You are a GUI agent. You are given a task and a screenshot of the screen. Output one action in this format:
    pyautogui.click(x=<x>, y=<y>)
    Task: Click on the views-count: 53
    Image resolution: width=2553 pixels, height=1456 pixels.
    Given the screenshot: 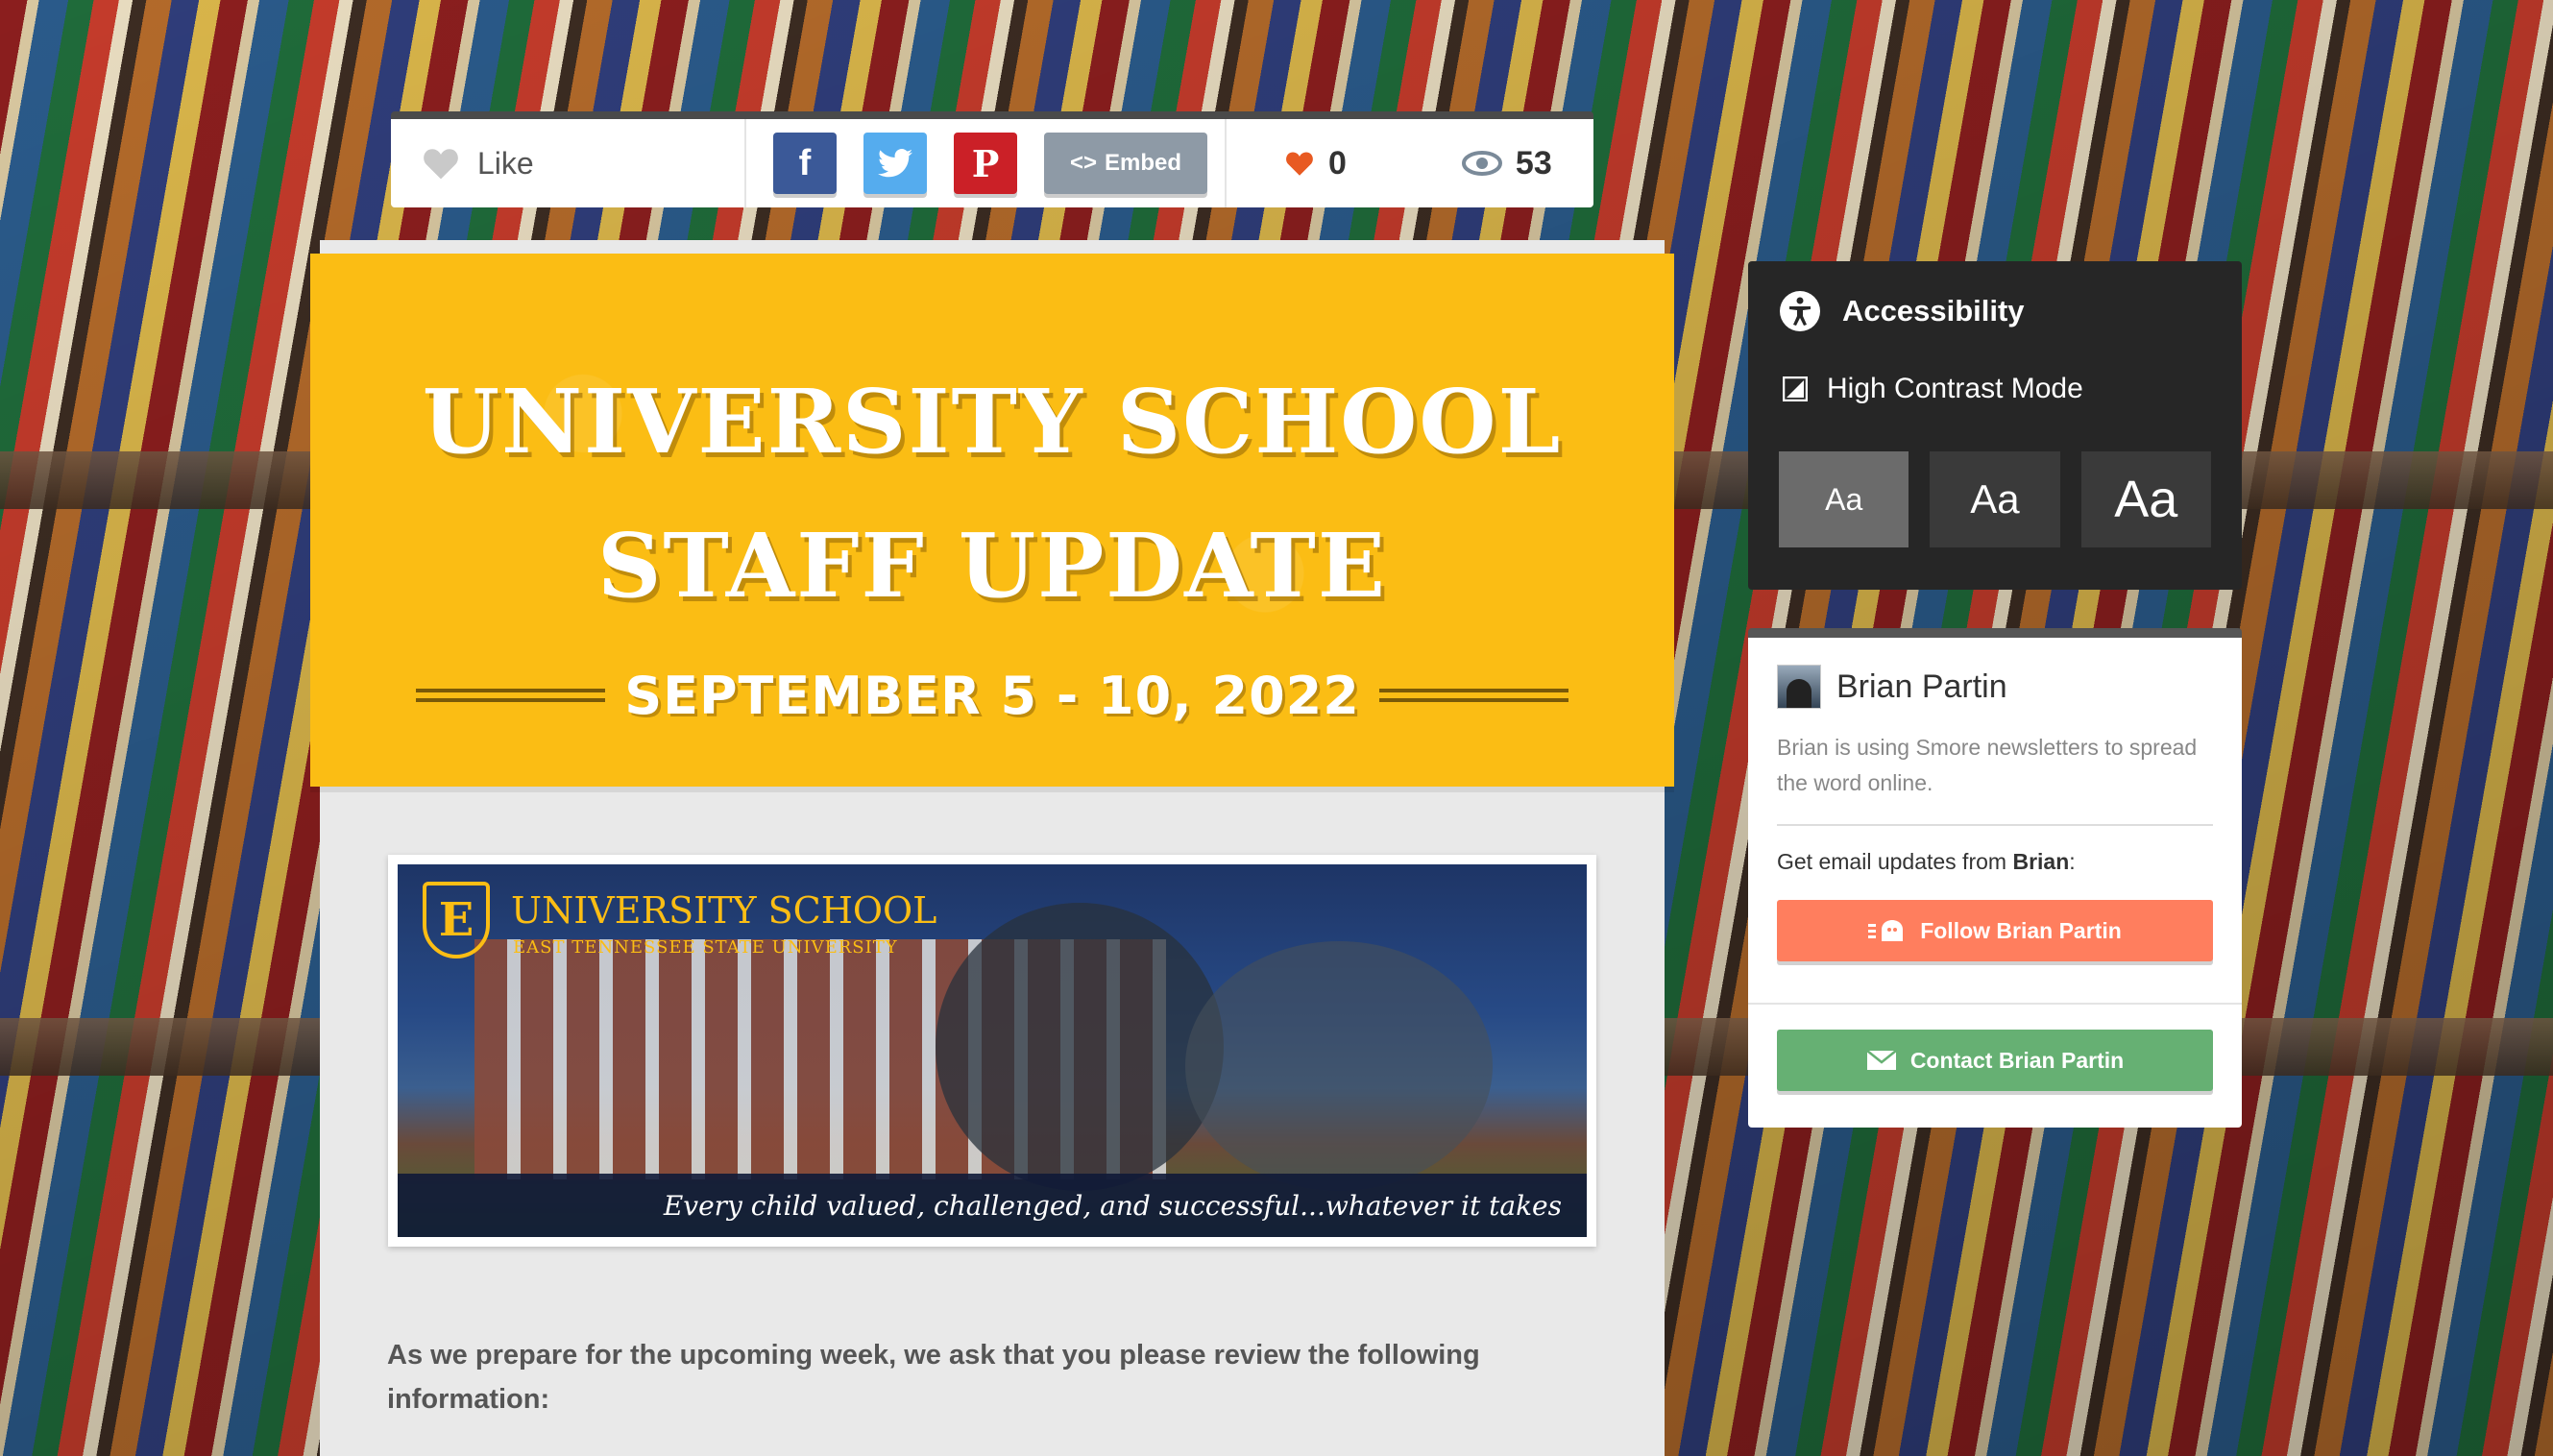 What is the action you would take?
    pyautogui.click(x=1534, y=163)
    